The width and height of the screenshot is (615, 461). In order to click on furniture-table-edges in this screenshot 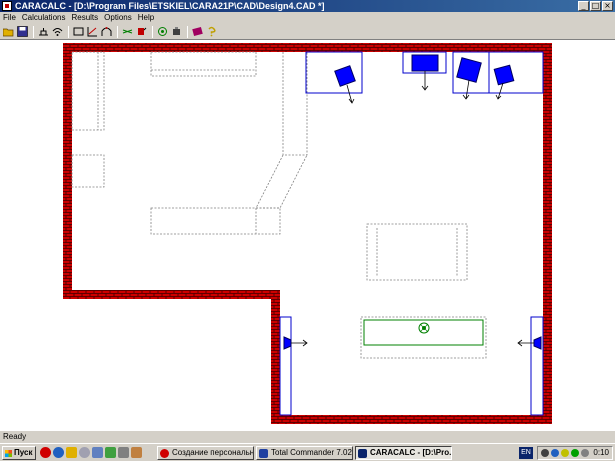, I will do `click(417, 252)`.